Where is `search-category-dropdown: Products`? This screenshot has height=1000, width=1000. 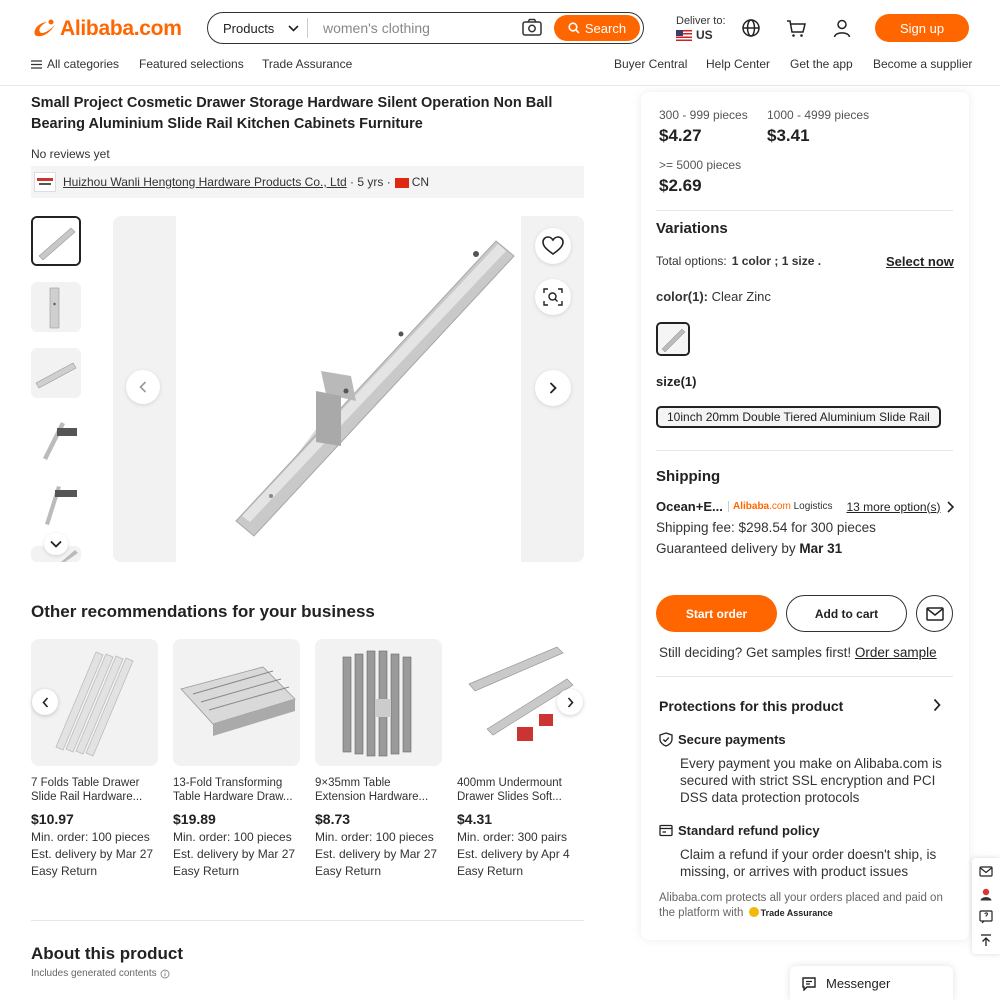
search-category-dropdown: Products is located at coordinates (258, 28).